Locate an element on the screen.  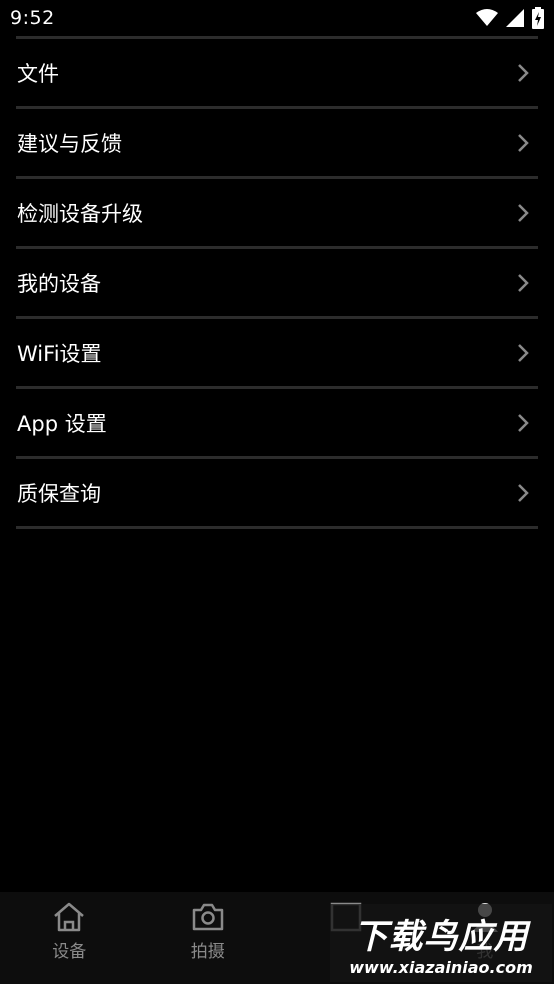
tab-label: 拍摄 is located at coordinates (207, 952).